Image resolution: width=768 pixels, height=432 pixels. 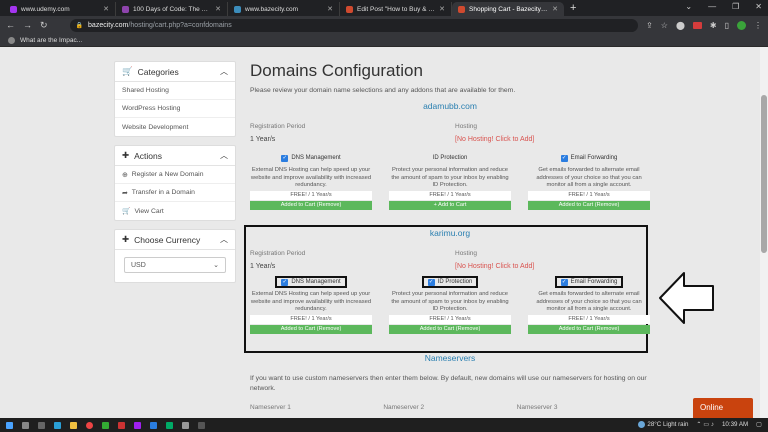 I want to click on extension-icon: ⬤, so click(x=680, y=25).